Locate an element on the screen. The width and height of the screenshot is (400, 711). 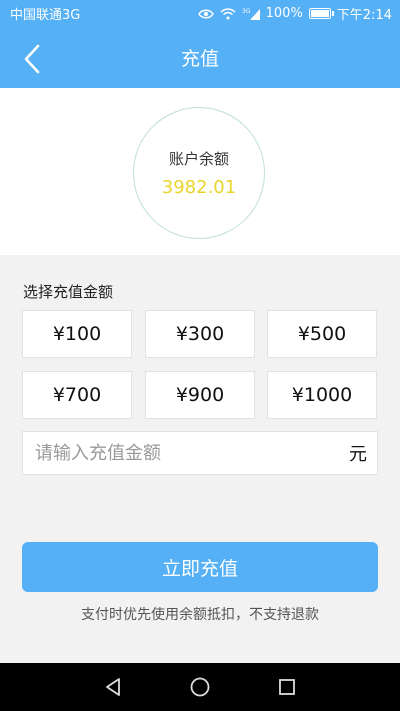
status-icons: 3G 100% 下午2:14 is located at coordinates (294, 13).